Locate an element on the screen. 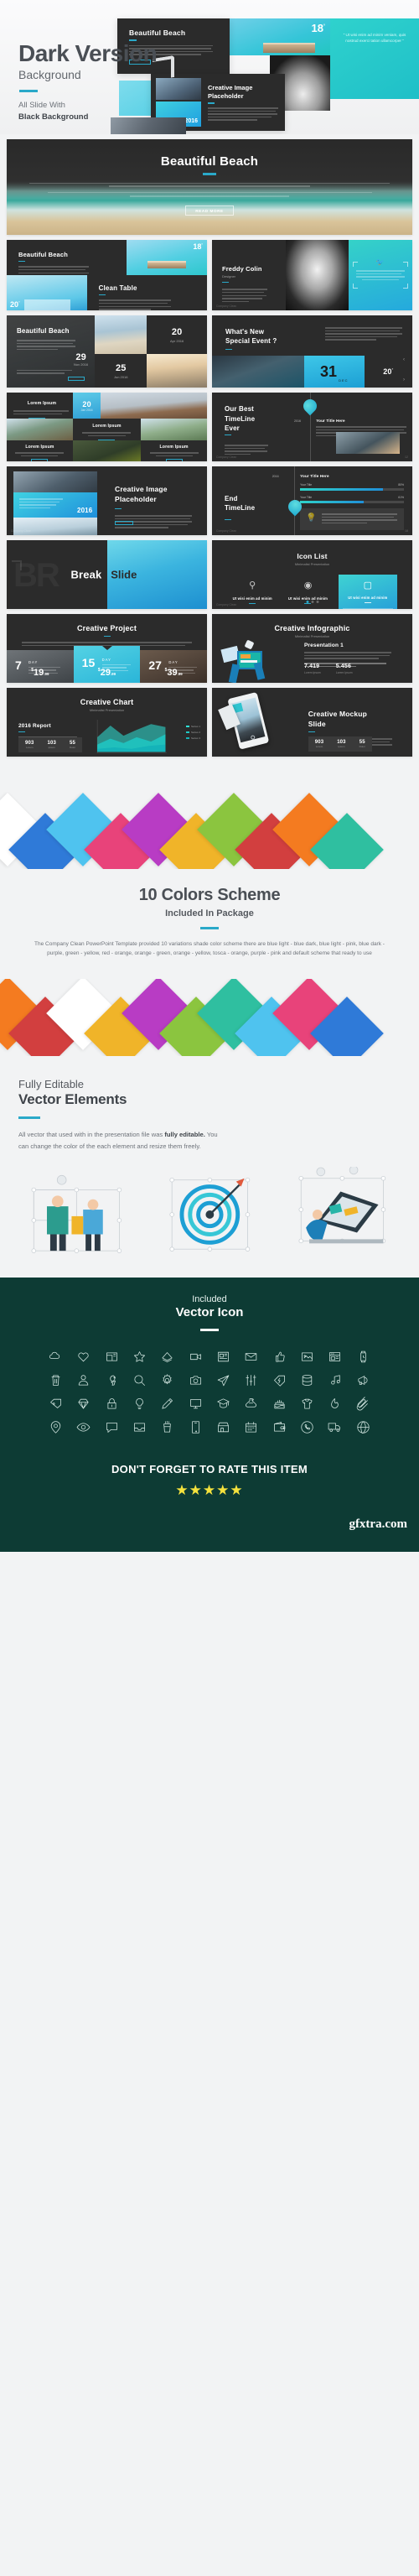 Image resolution: width=419 pixels, height=2576 pixels. slide-photo-man is located at coordinates (154, 406).